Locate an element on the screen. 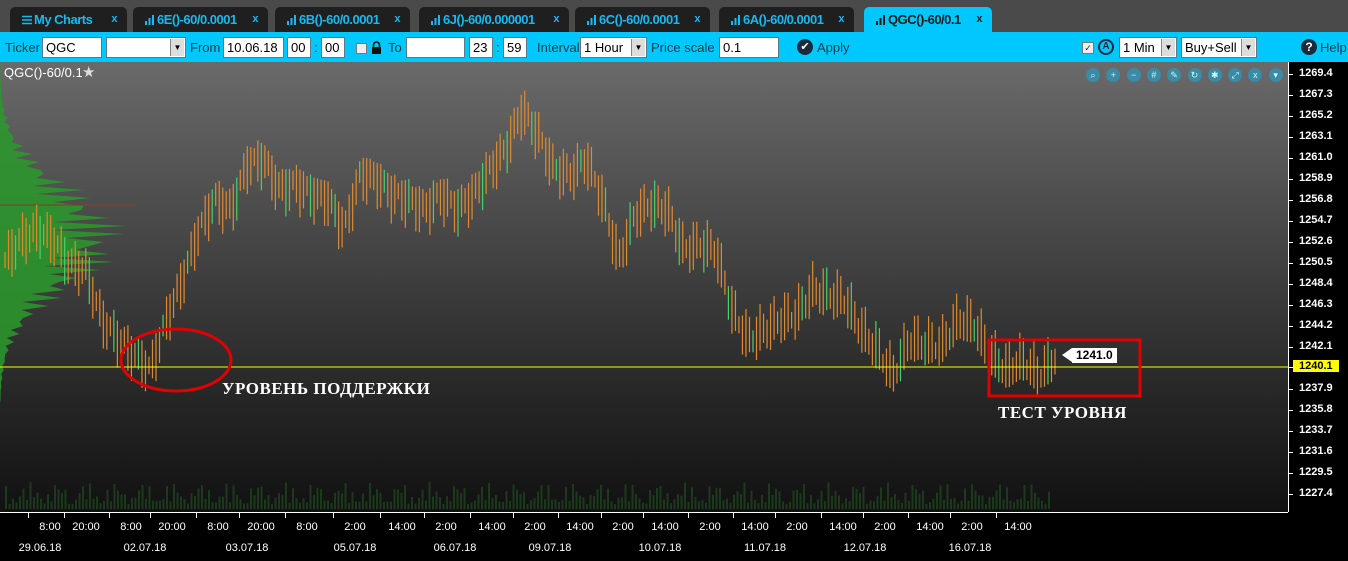 The height and width of the screenshot is (561, 1348). date-label: 05.07.18 is located at coordinates (355, 548).